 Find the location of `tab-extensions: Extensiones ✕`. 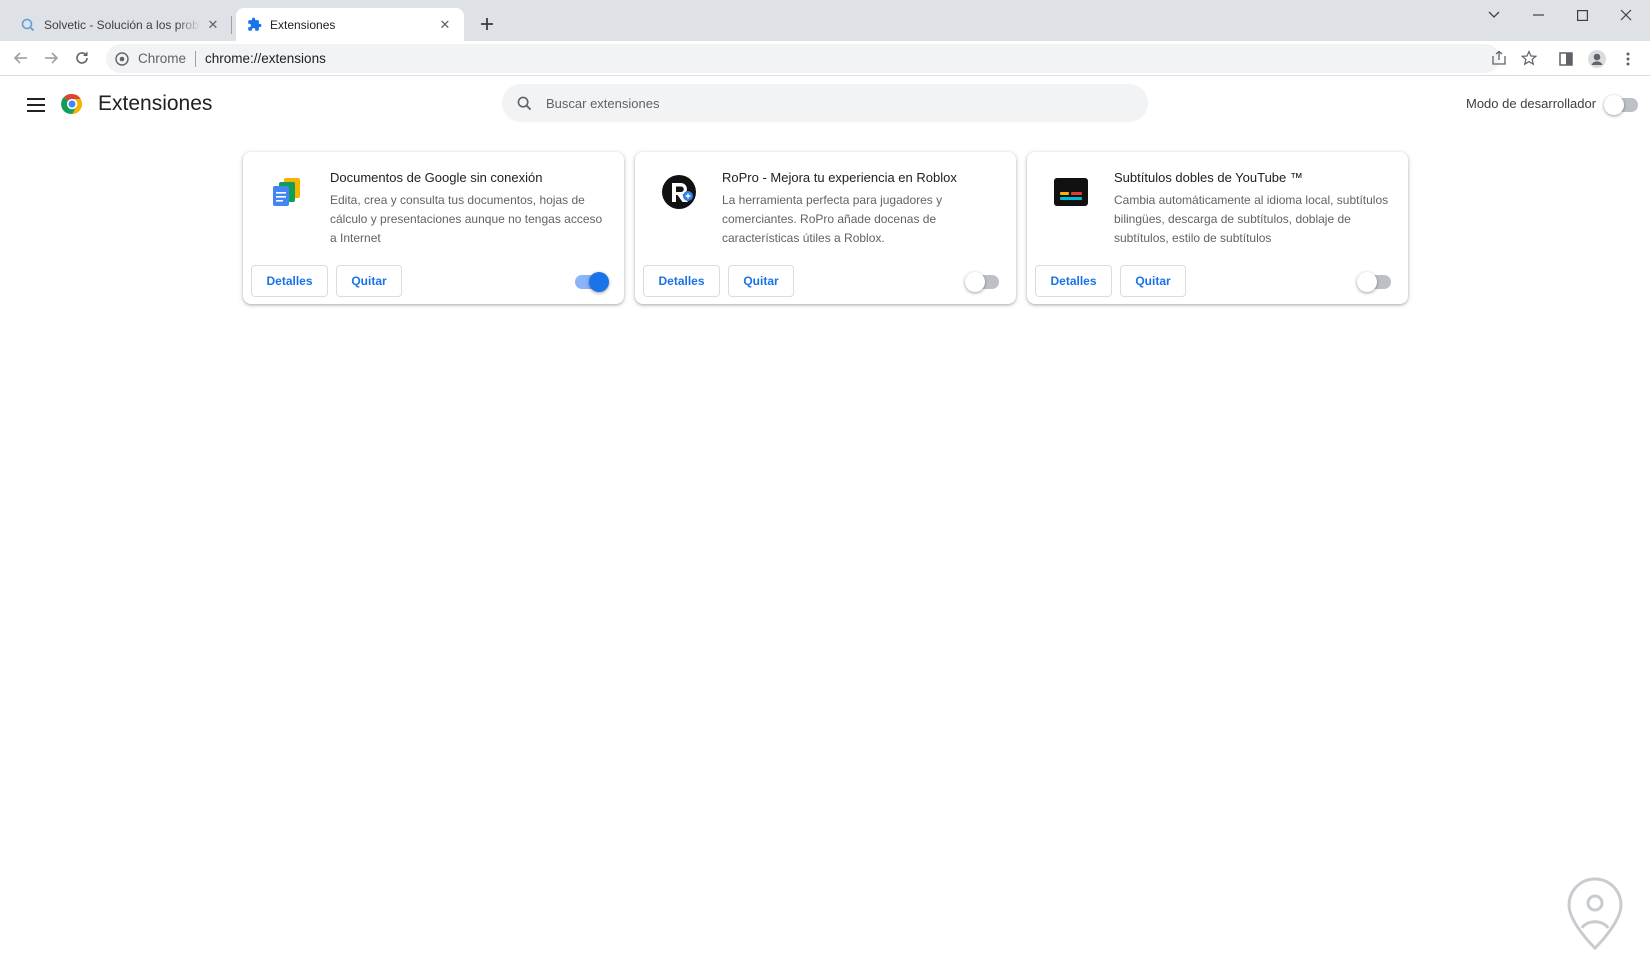

tab-extensions: Extensiones ✕ is located at coordinates (350, 24).